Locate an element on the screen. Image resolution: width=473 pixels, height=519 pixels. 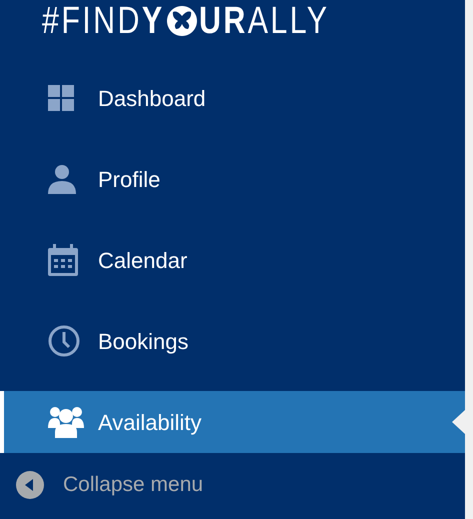
butterfly-icon is located at coordinates (182, 21).